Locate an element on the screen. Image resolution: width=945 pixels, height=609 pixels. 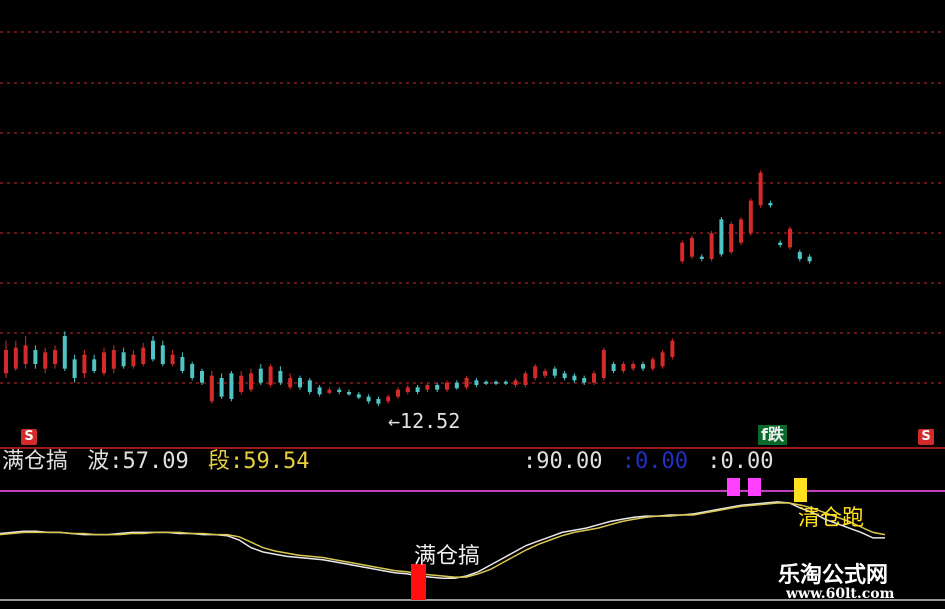
level-2-value: :0.00 is located at coordinates (654, 461).